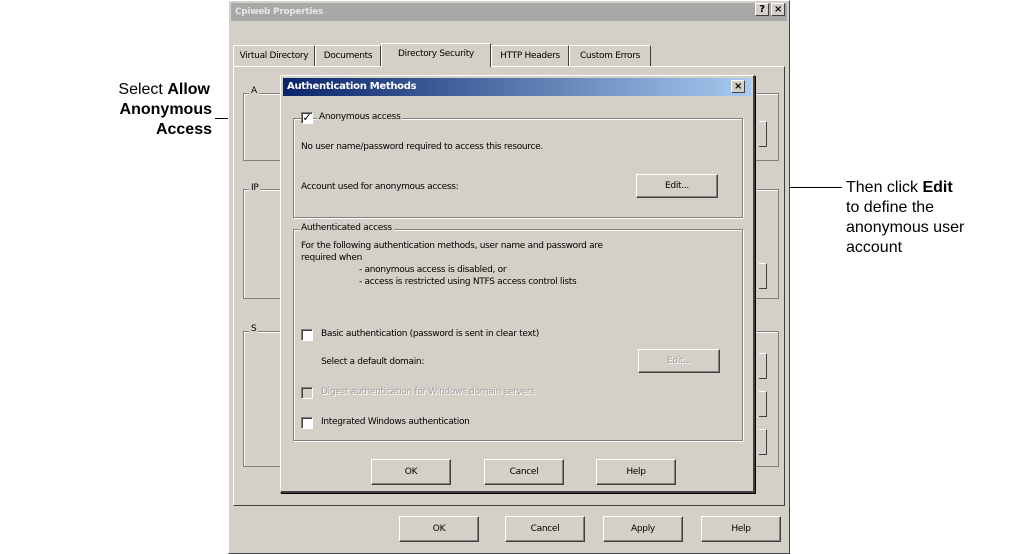 The height and width of the screenshot is (554, 1018). What do you see at coordinates (439, 529) in the screenshot?
I see `properties-ok-button: OK` at bounding box center [439, 529].